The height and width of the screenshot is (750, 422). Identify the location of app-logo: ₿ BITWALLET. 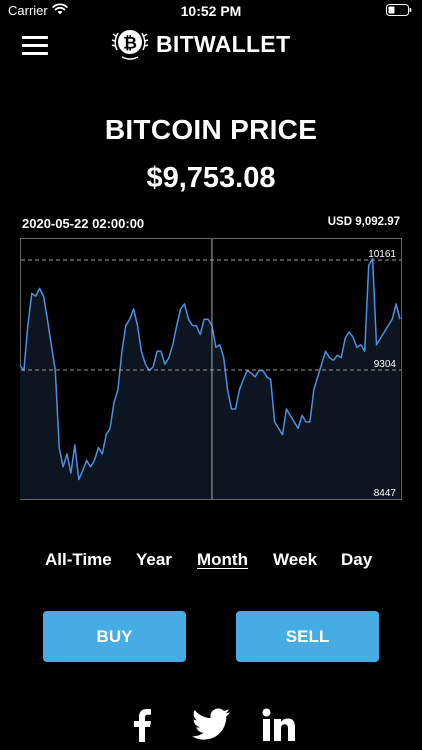
(200, 44).